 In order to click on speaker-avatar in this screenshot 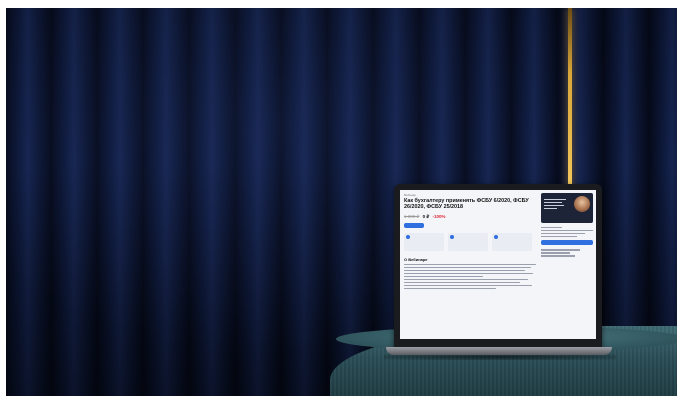, I will do `click(582, 204)`.